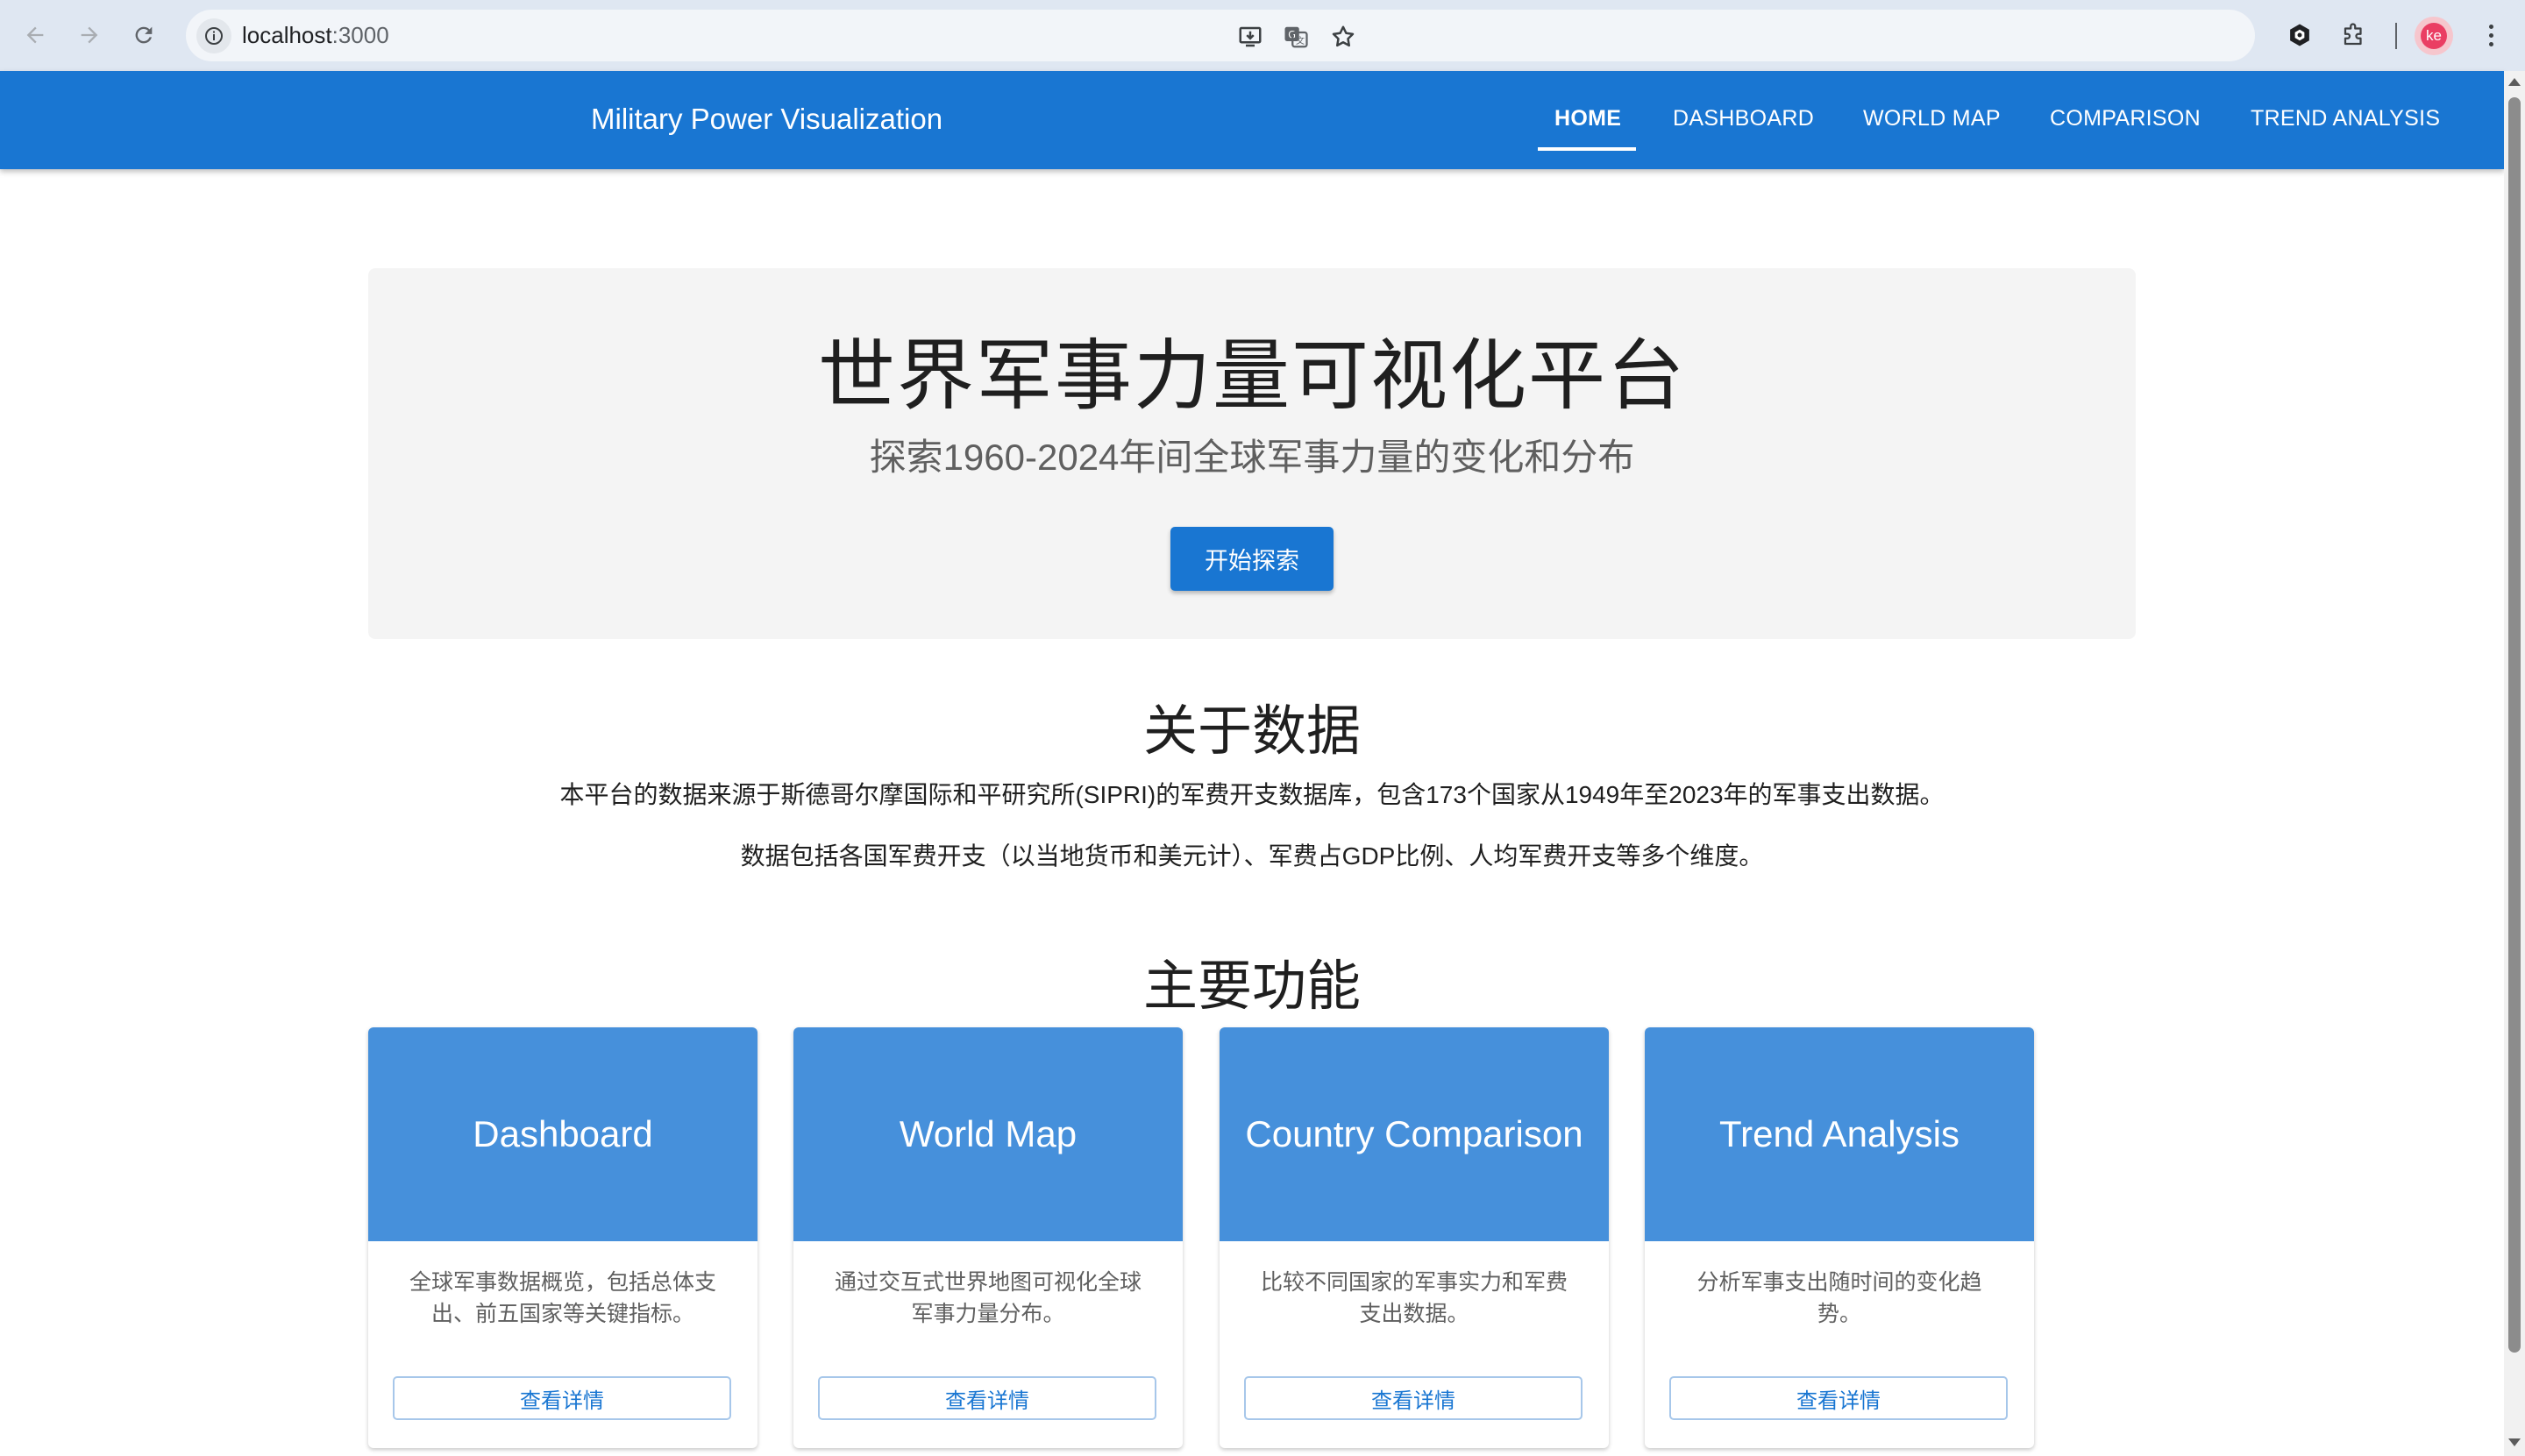 The image size is (2525, 1456). What do you see at coordinates (766, 119) in the screenshot?
I see `app-title: Military Power Visualization` at bounding box center [766, 119].